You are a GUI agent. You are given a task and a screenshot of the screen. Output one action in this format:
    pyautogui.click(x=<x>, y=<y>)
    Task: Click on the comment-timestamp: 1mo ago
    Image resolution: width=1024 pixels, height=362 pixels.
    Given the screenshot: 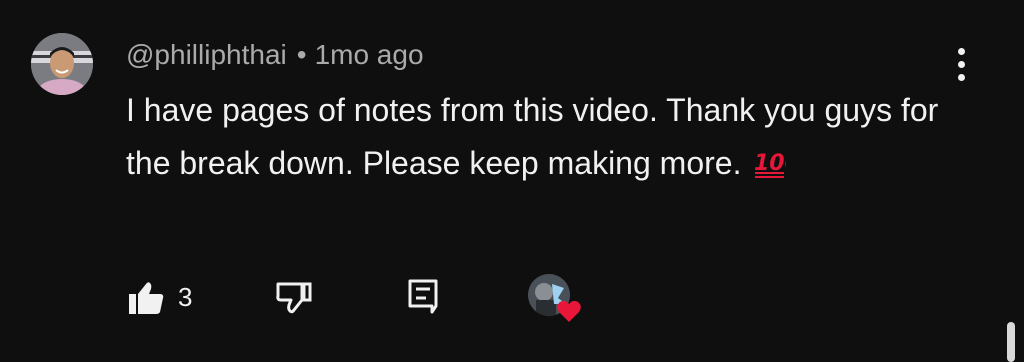 What is the action you would take?
    pyautogui.click(x=369, y=54)
    